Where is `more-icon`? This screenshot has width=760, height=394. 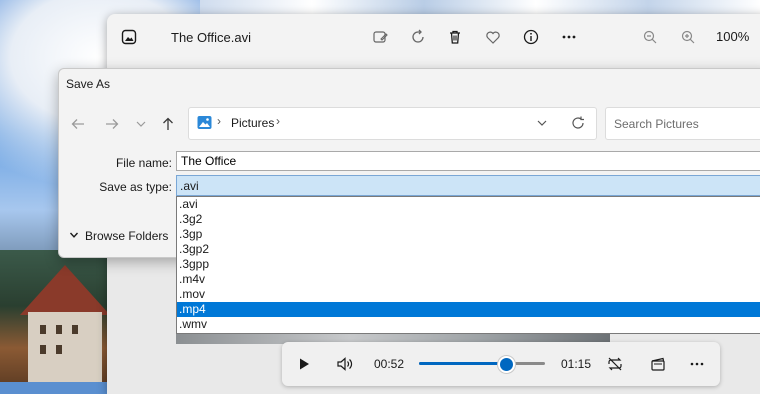 more-icon is located at coordinates (569, 37).